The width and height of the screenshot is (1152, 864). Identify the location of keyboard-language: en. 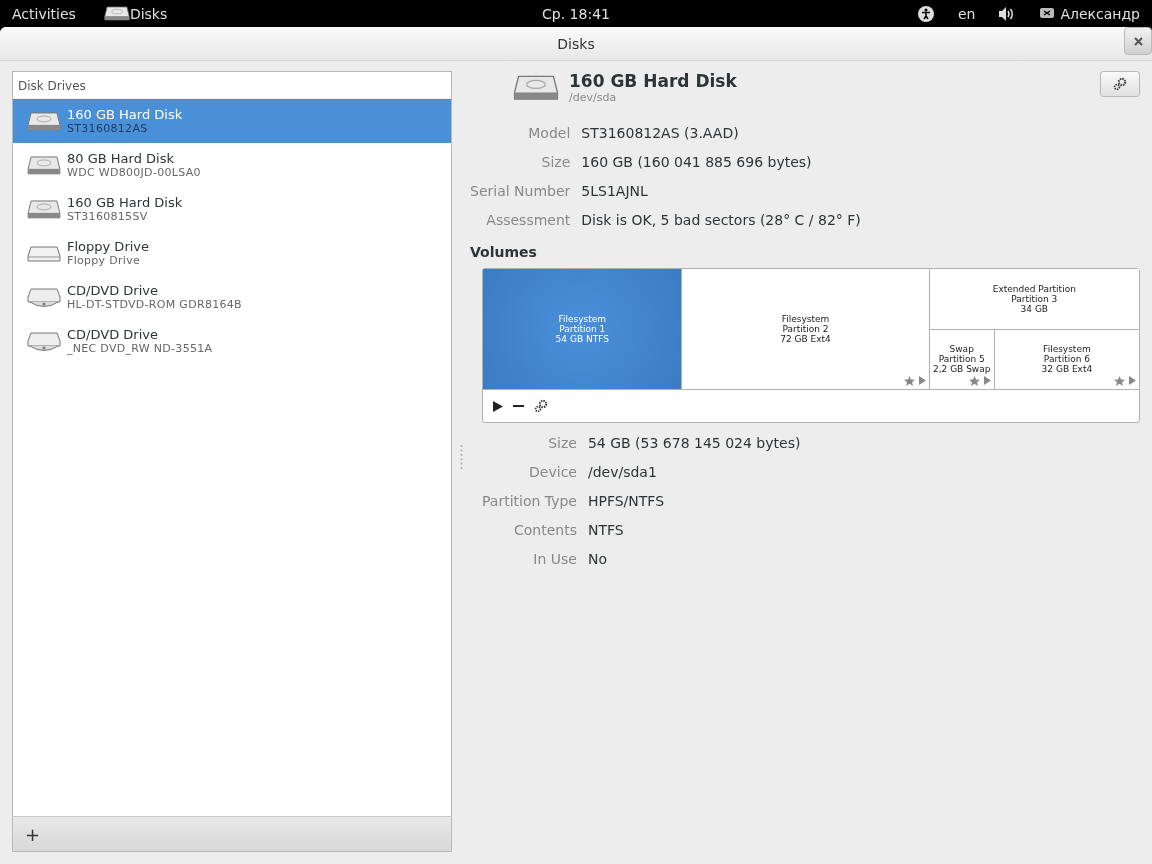
(966, 13).